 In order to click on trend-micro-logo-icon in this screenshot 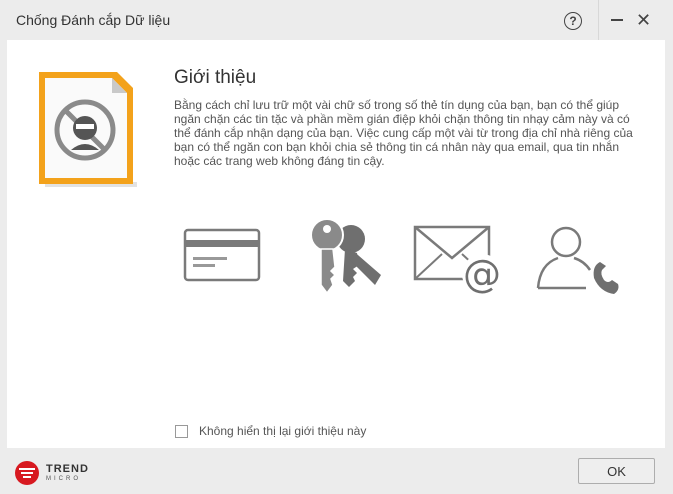, I will do `click(27, 473)`.